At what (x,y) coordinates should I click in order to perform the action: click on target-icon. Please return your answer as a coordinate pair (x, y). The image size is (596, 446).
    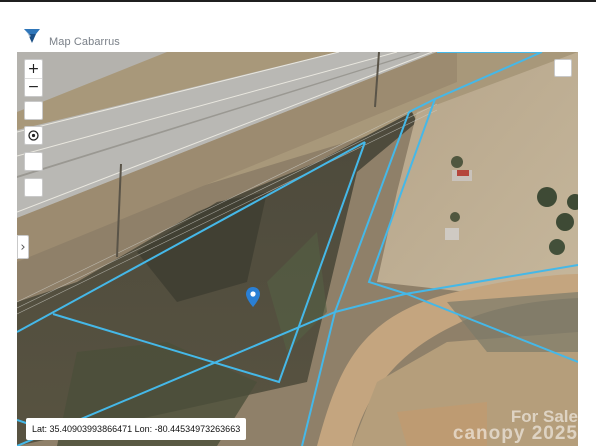
    Looking at the image, I should click on (33, 135).